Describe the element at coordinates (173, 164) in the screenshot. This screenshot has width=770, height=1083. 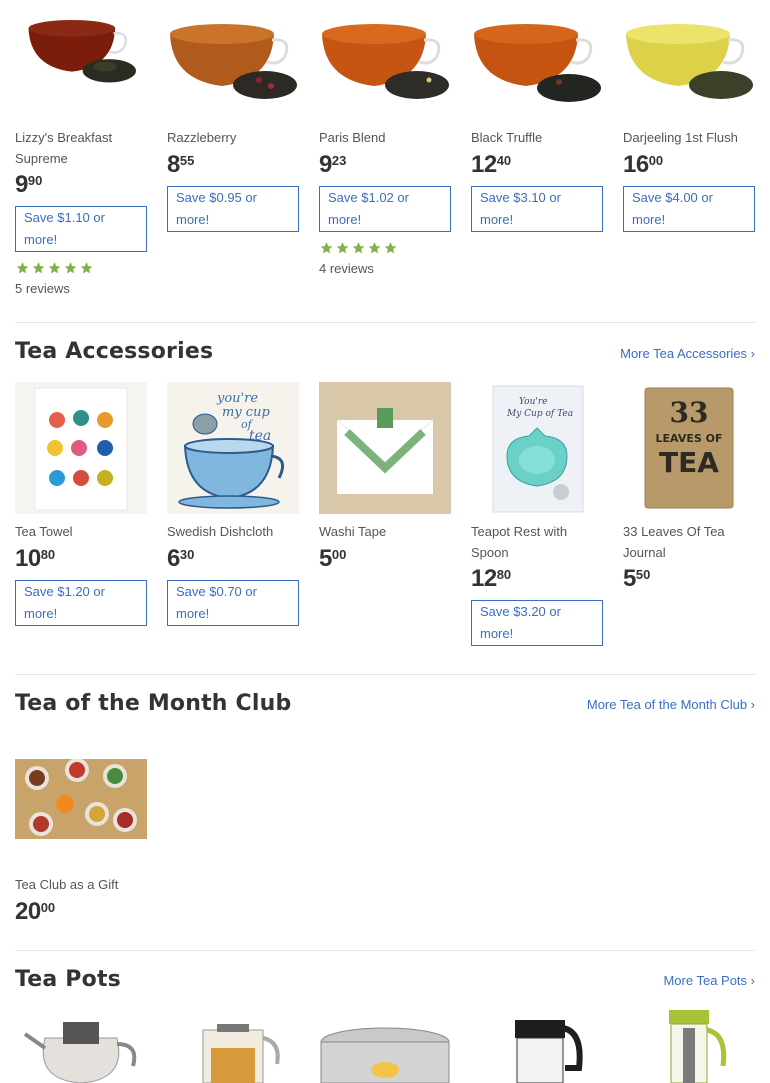
I see `price-whole: 8` at that location.